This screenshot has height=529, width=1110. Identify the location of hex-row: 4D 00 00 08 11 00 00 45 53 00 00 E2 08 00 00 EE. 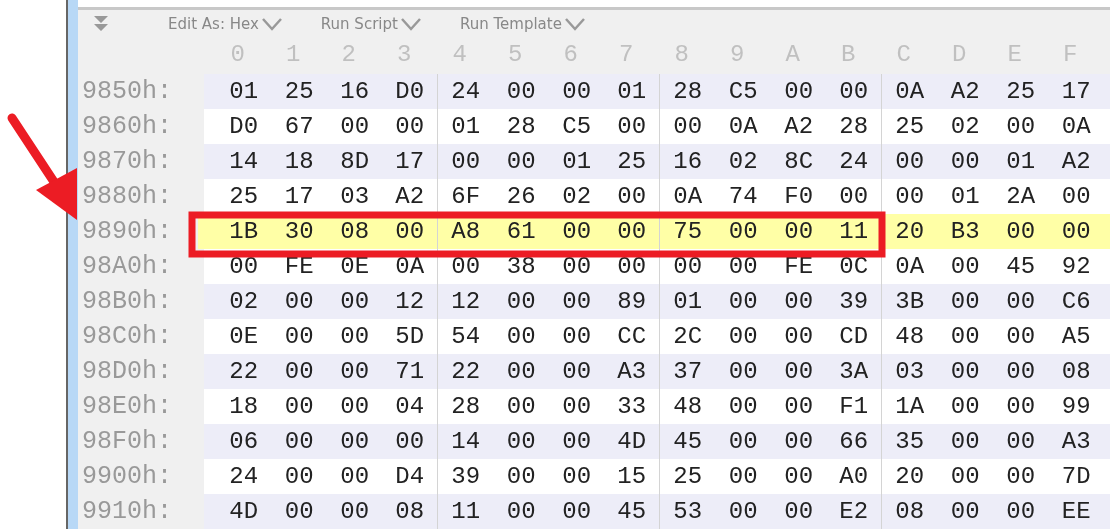
(657, 511).